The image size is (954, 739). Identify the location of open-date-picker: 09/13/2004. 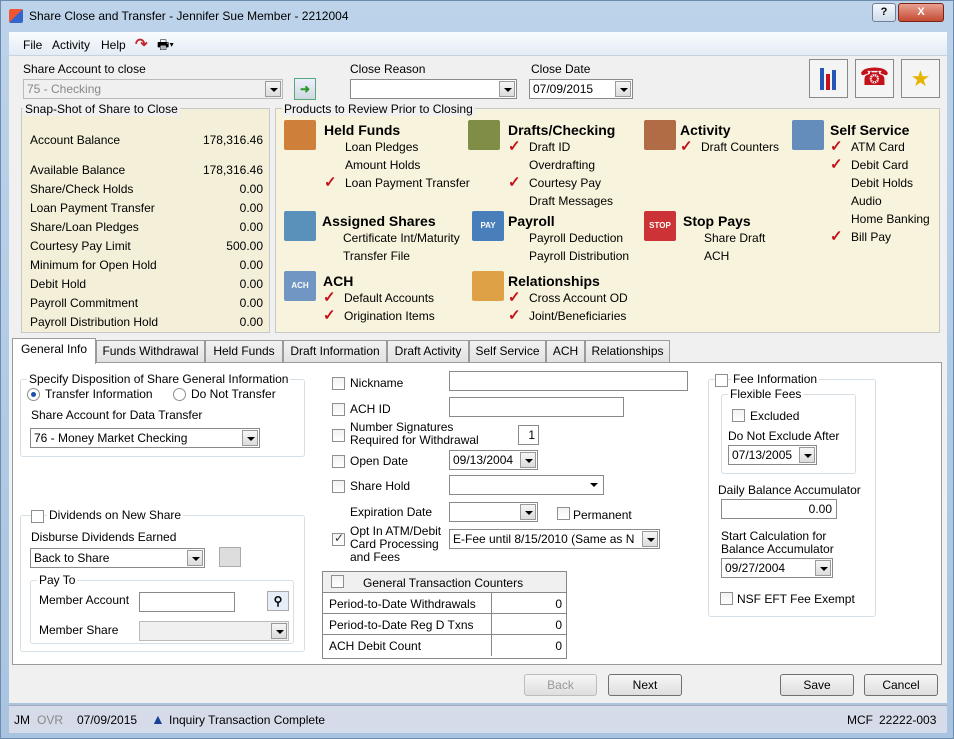
(493, 460).